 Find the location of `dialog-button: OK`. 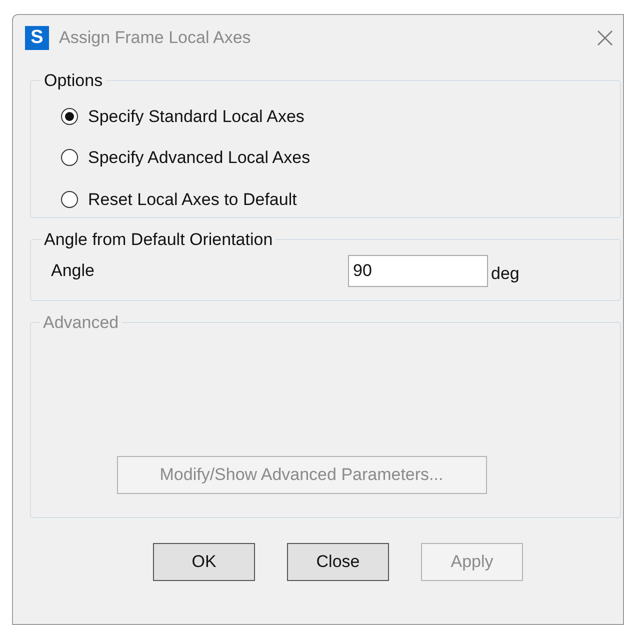

dialog-button: OK is located at coordinates (204, 562).